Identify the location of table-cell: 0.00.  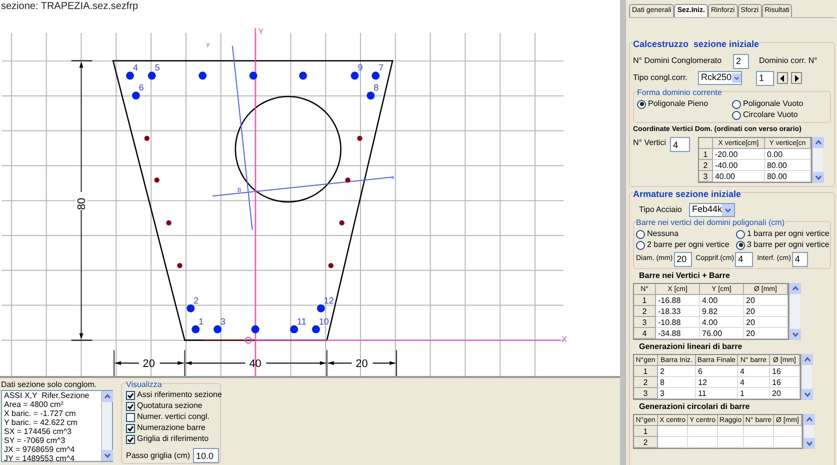
(787, 154).